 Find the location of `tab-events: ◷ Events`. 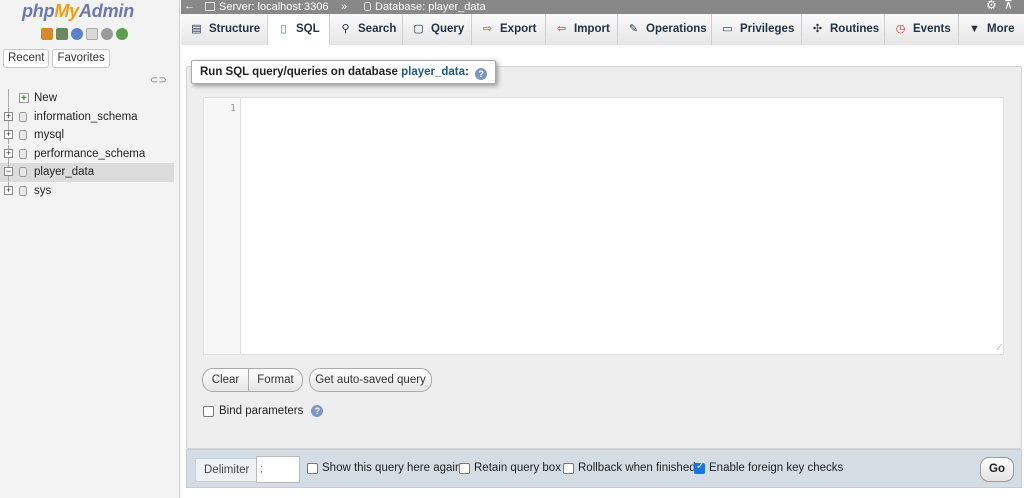

tab-events: ◷ Events is located at coordinates (922, 29).